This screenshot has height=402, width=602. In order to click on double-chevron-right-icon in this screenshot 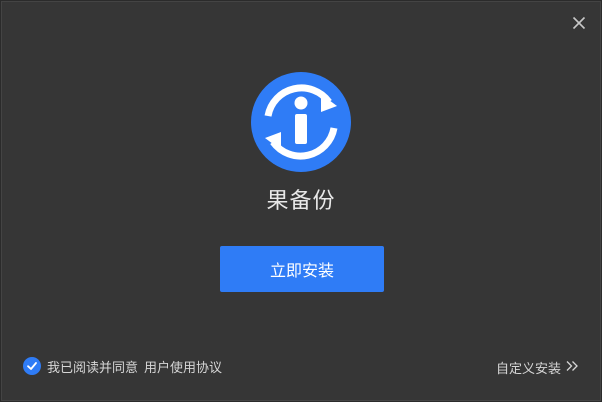, I will do `click(572, 368)`.